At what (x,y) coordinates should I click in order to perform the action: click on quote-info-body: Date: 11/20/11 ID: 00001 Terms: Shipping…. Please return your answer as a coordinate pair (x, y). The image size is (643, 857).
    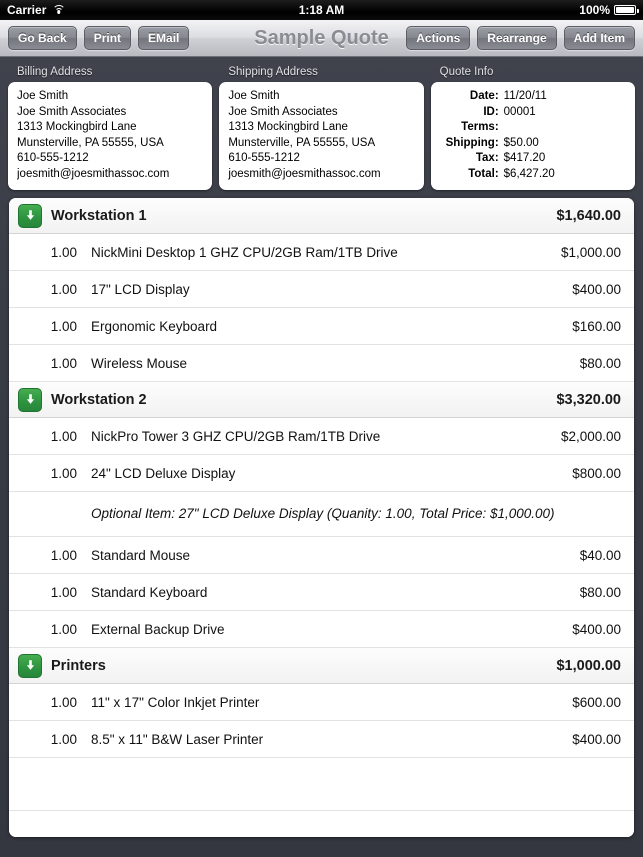
    Looking at the image, I should click on (532, 136).